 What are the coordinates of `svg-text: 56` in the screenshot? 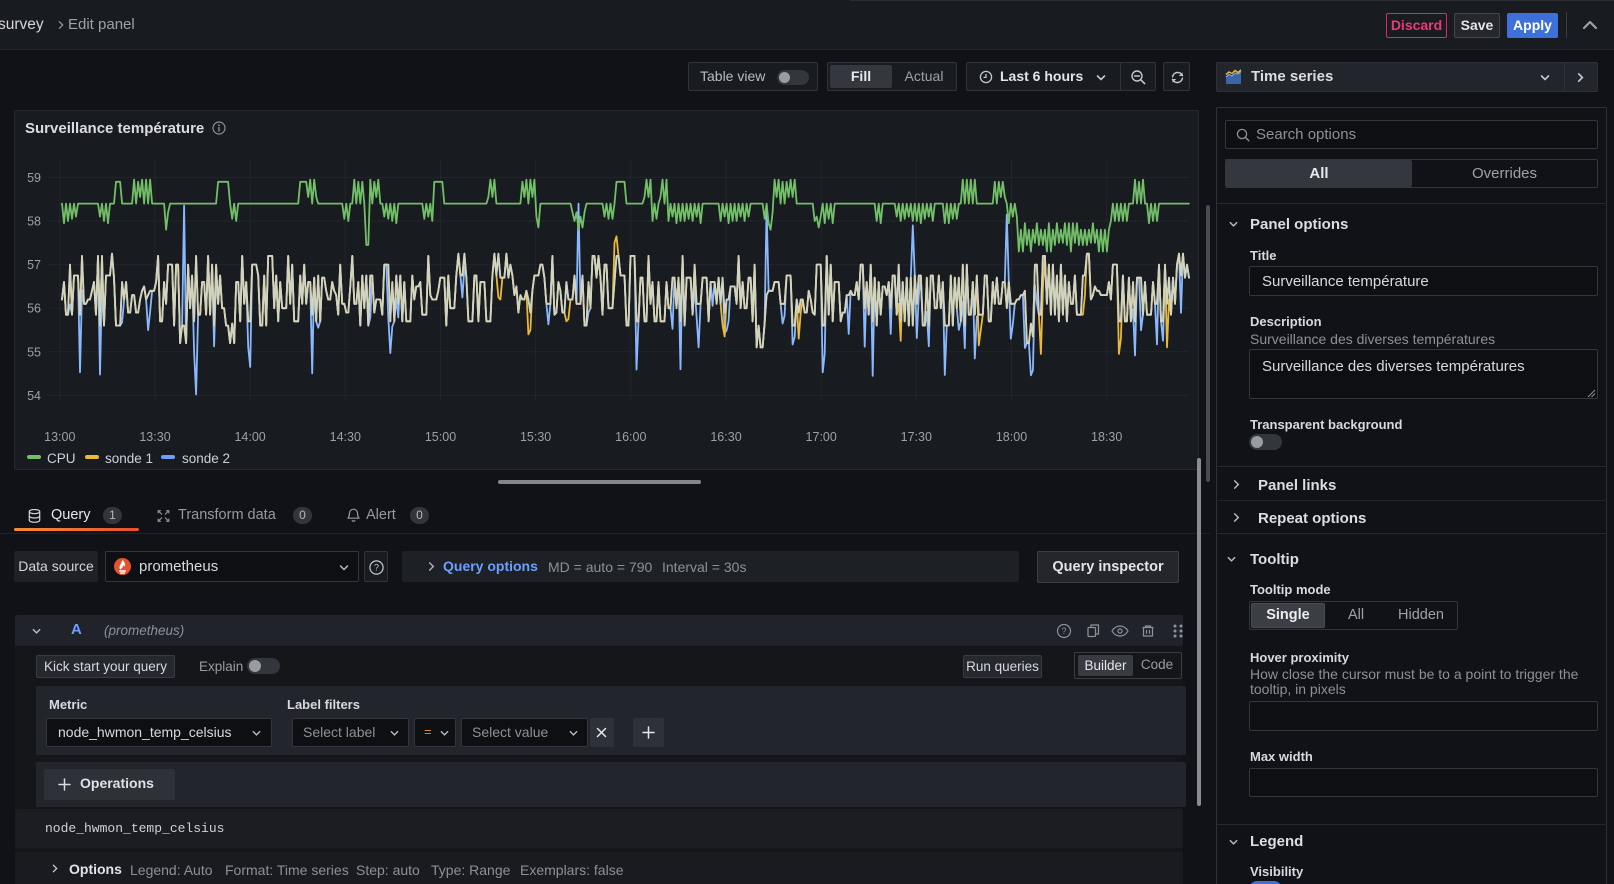 It's located at (34, 309).